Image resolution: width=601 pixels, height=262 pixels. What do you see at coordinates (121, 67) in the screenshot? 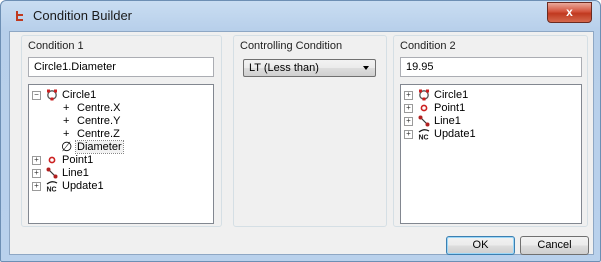
I see `condition1-input: Circle1.Diameter` at bounding box center [121, 67].